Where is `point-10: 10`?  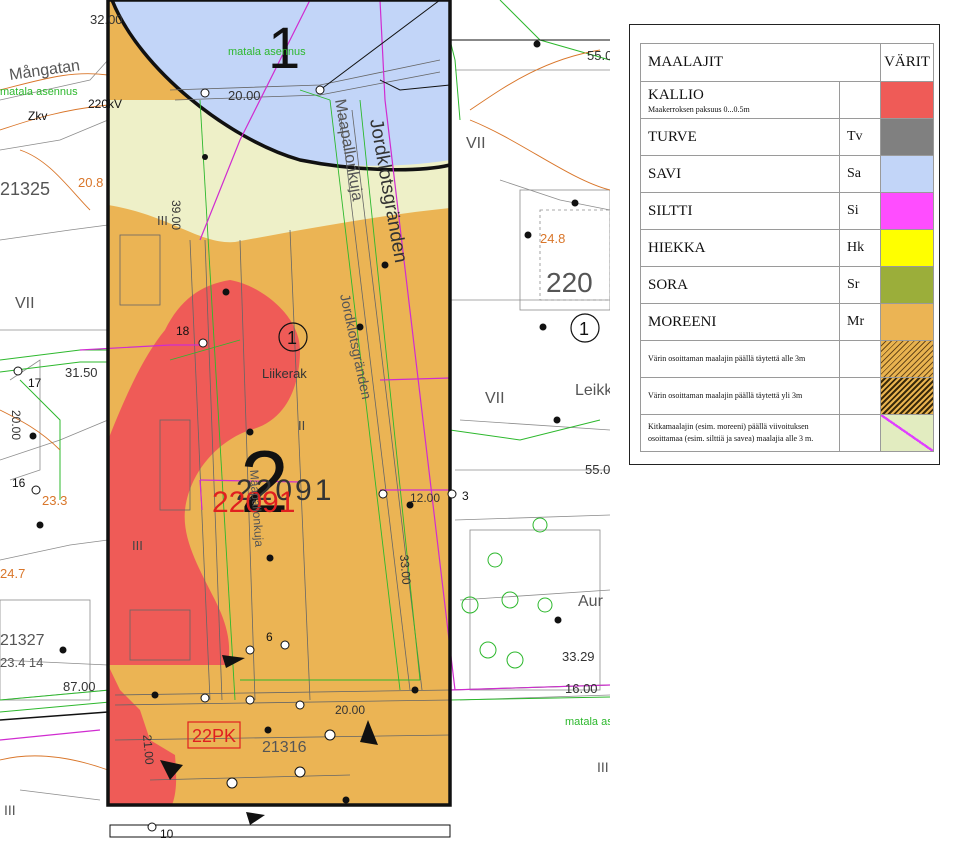 point-10: 10 is located at coordinates (167, 834).